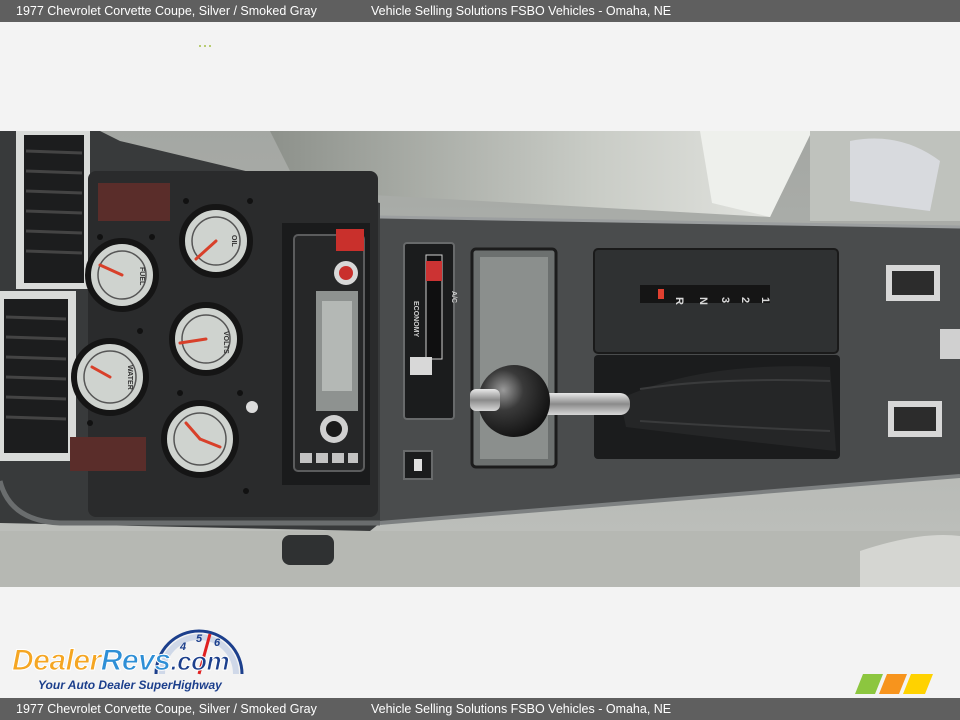 The width and height of the screenshot is (960, 720). I want to click on svg-text: A/C, so click(453, 297).